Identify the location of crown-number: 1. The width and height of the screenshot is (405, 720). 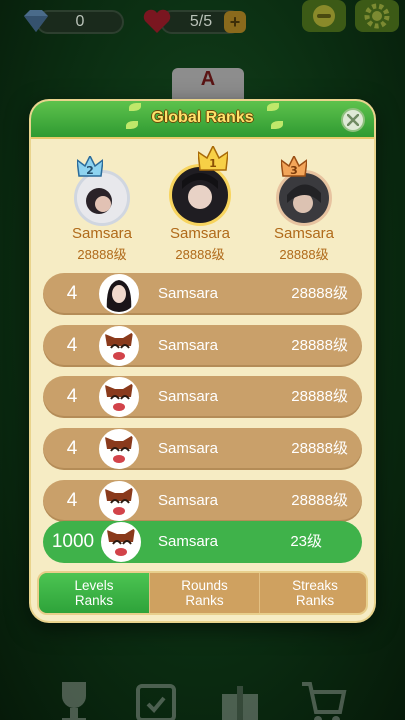
(213, 163).